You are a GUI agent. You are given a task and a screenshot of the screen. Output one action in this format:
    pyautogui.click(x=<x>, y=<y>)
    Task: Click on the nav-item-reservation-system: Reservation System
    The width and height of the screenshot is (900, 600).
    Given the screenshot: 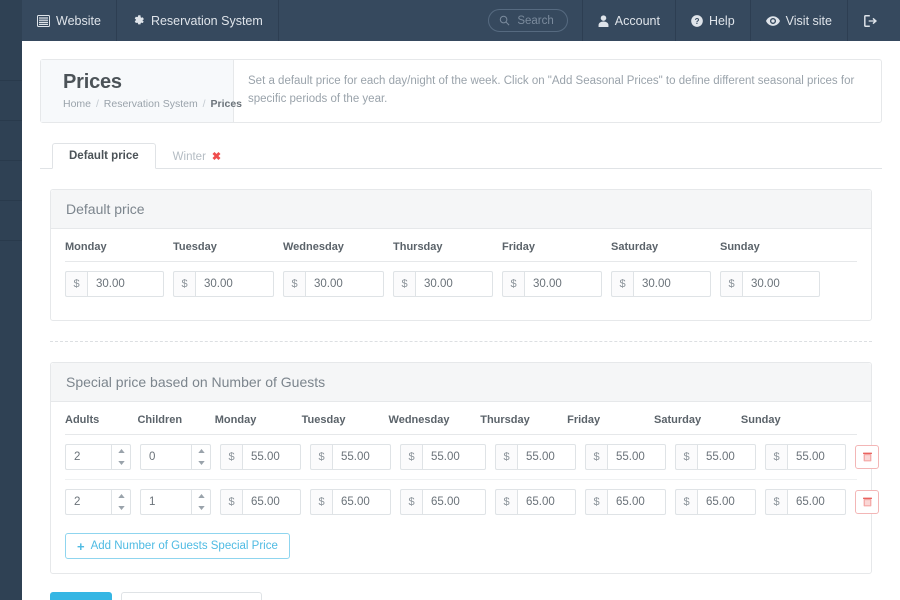 What is the action you would take?
    pyautogui.click(x=198, y=20)
    